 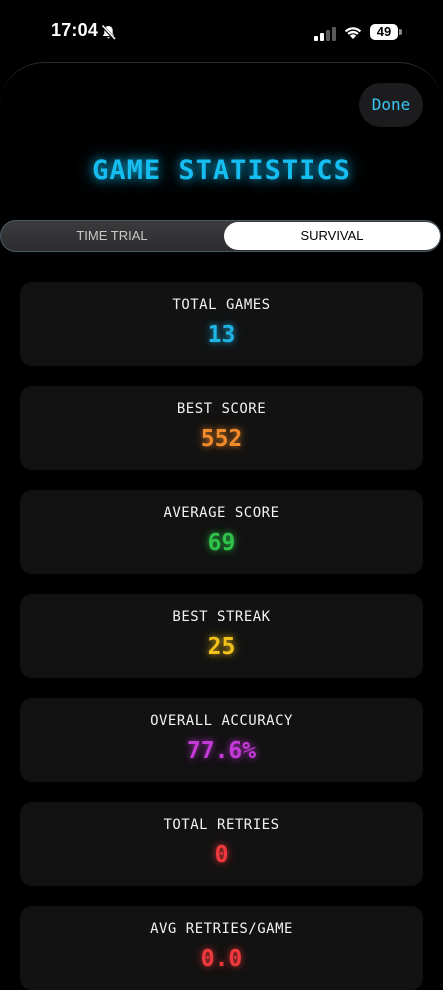 I want to click on bell-slash-icon, so click(x=108, y=32).